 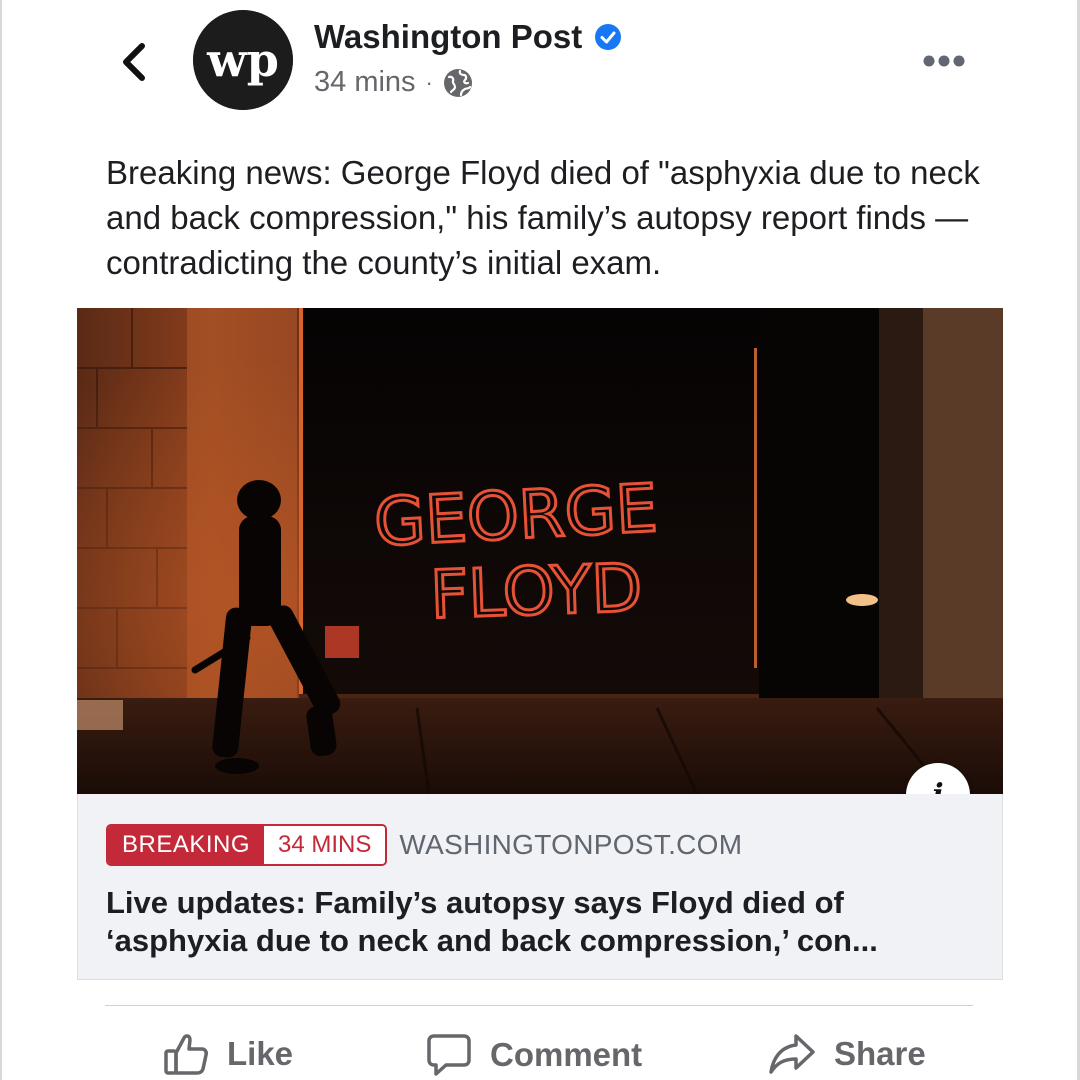 What do you see at coordinates (135, 62) in the screenshot?
I see `back-chevron-icon` at bounding box center [135, 62].